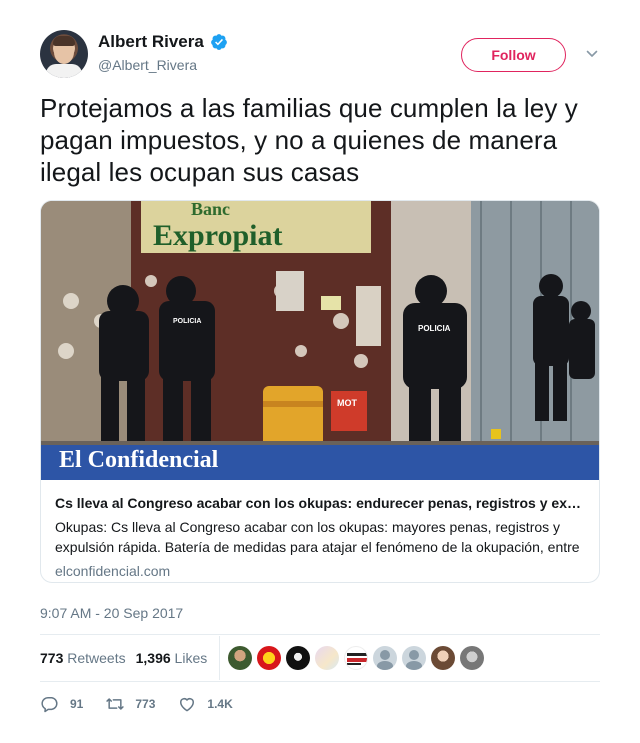 The image size is (640, 743). Describe the element at coordinates (592, 54) in the screenshot. I see `chevron-down-icon` at that location.